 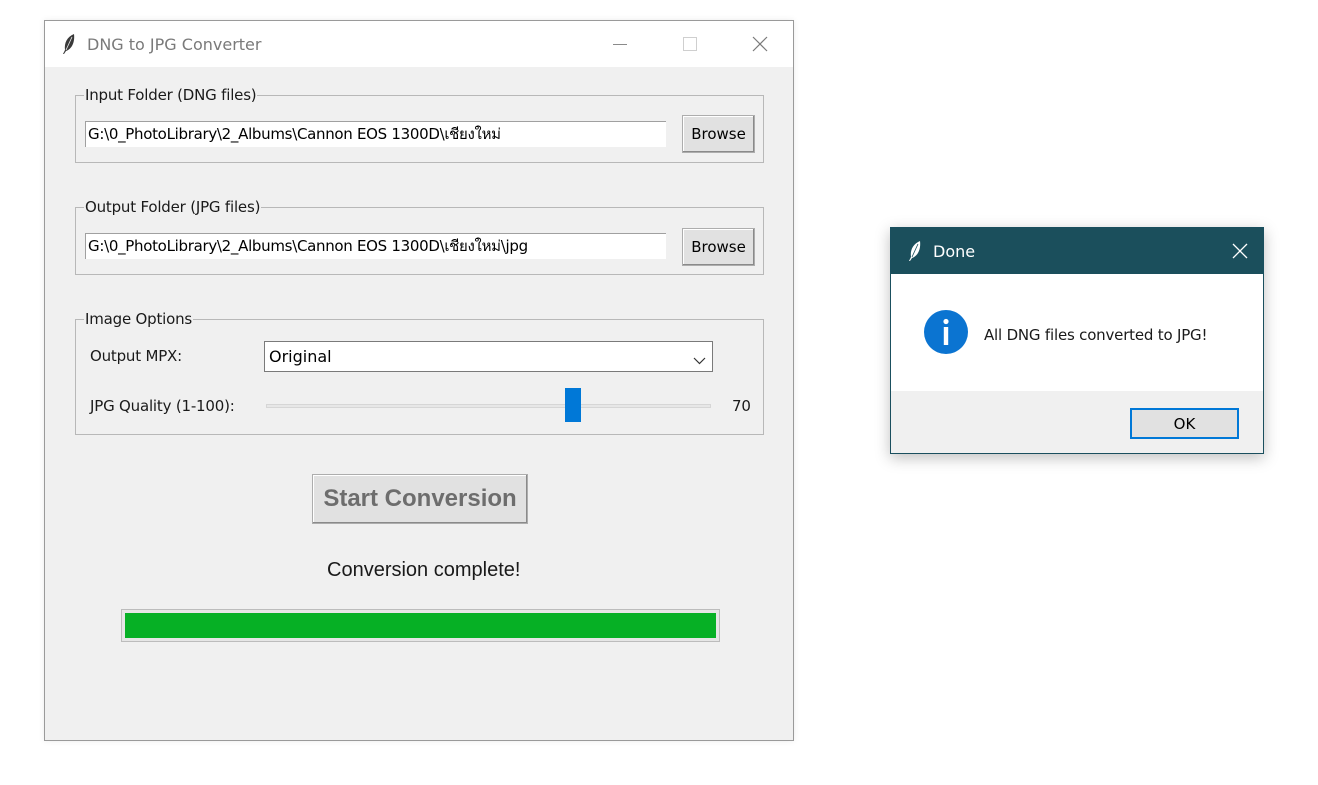 I want to click on close-button, so click(x=760, y=44).